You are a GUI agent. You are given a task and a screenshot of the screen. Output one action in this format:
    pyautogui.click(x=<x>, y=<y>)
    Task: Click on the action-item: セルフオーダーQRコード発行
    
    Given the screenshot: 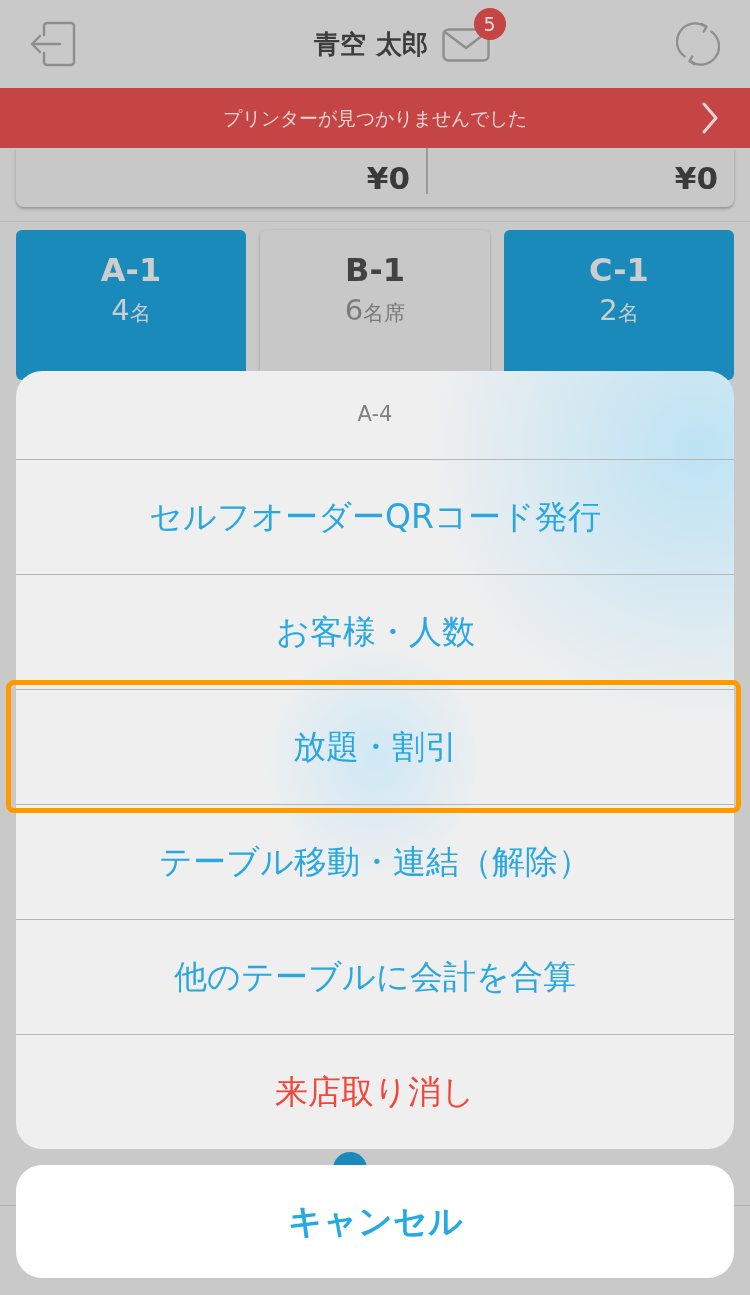 What is the action you would take?
    pyautogui.click(x=375, y=516)
    